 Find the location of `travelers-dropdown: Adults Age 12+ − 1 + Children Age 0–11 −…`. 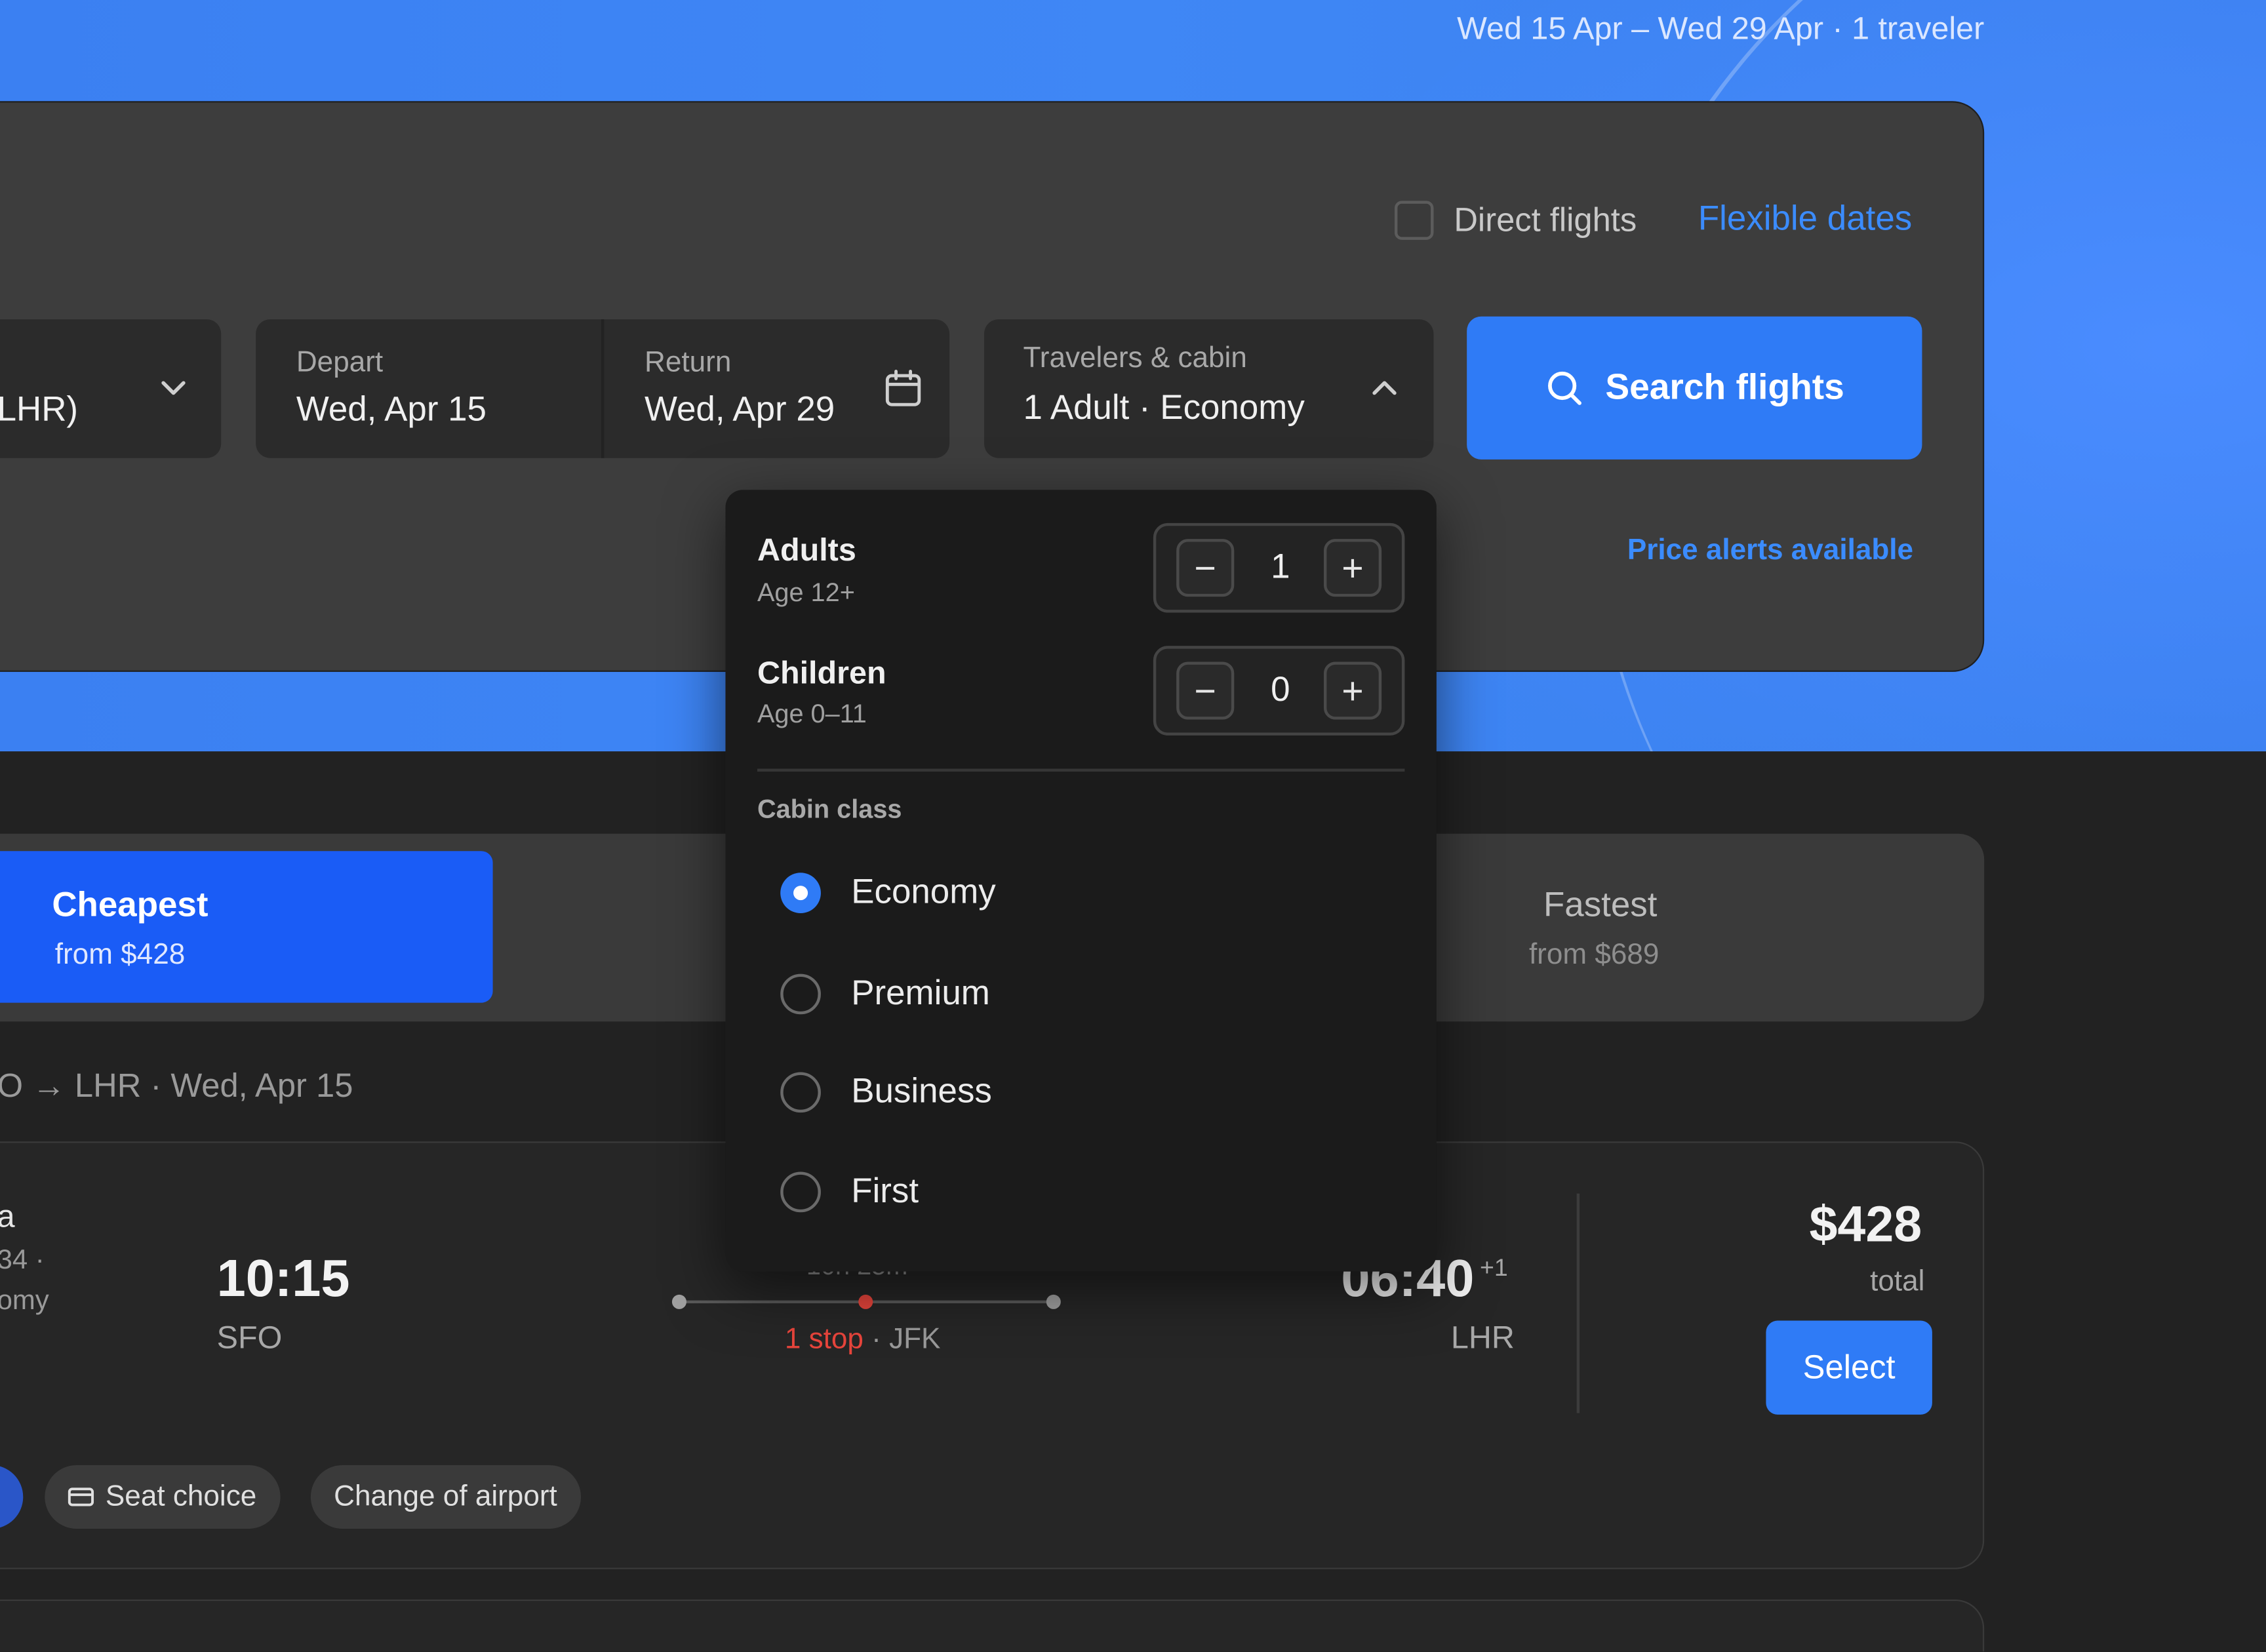

travelers-dropdown: Adults Age 12+ − 1 + Children Age 0–11 −… is located at coordinates (1081, 881).